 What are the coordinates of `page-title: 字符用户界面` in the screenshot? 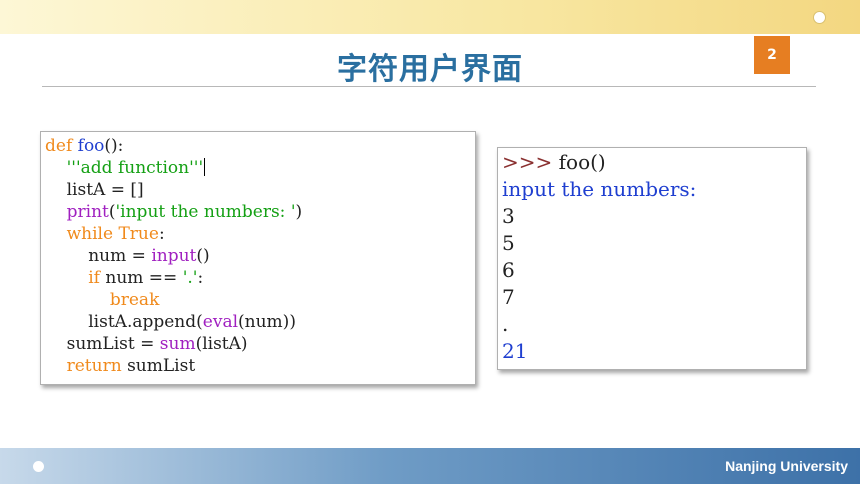 It's located at (430, 69).